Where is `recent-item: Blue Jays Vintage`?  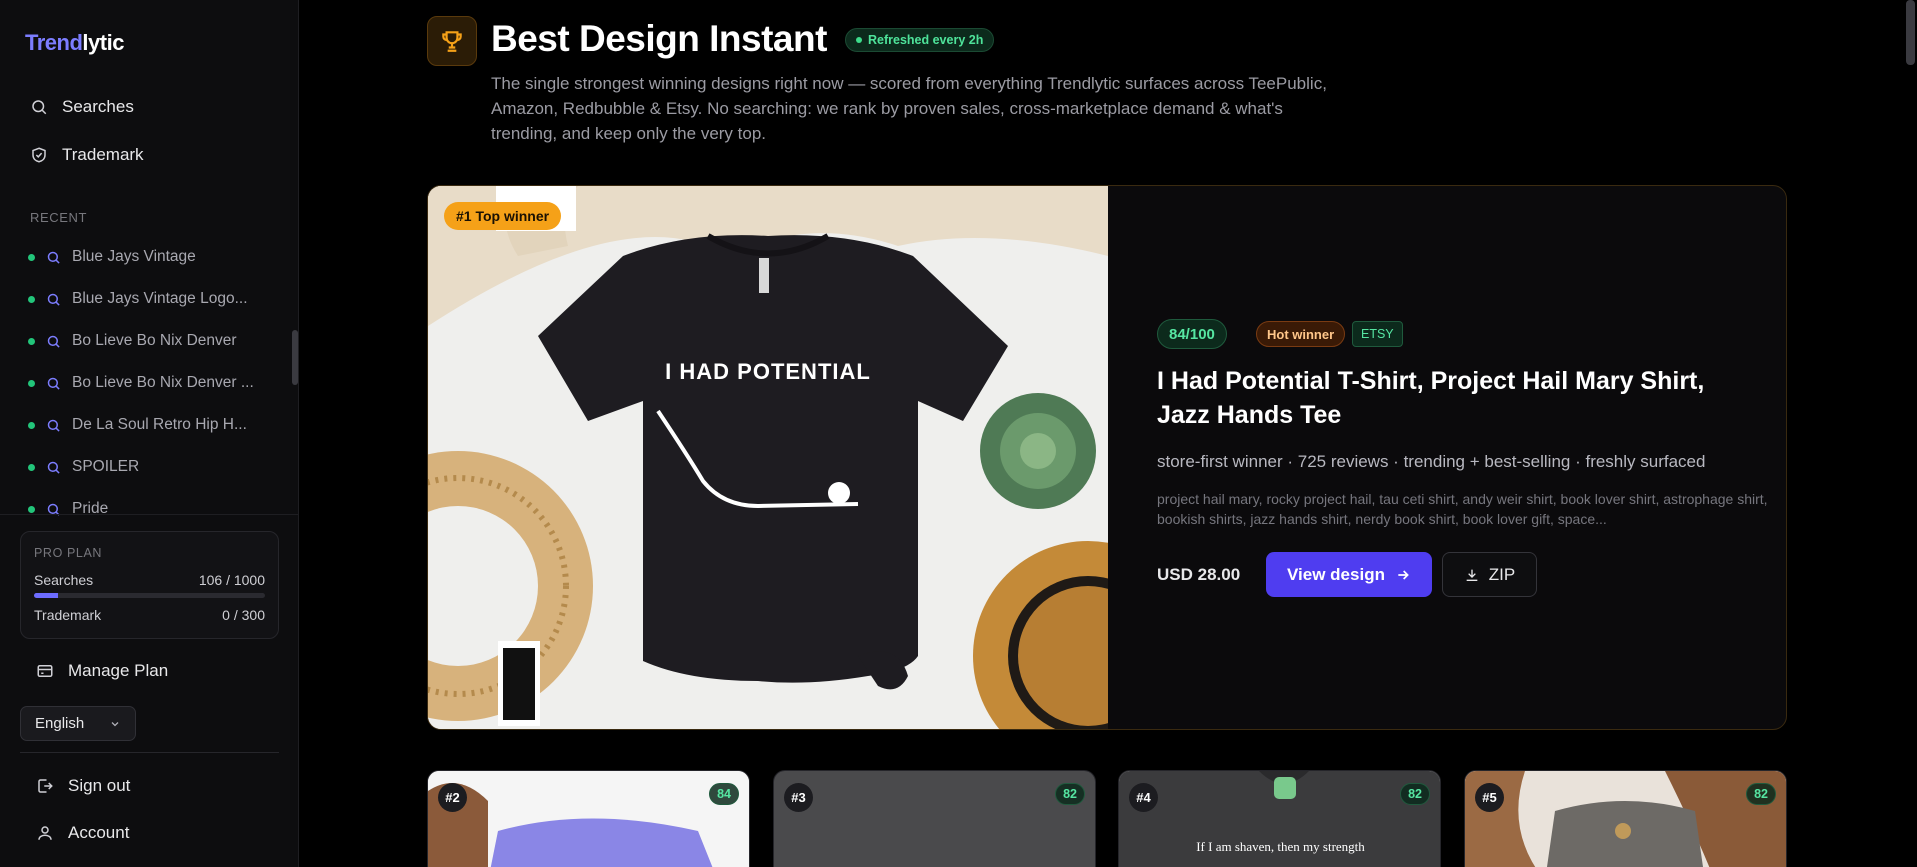 recent-item: Blue Jays Vintage is located at coordinates (148, 257).